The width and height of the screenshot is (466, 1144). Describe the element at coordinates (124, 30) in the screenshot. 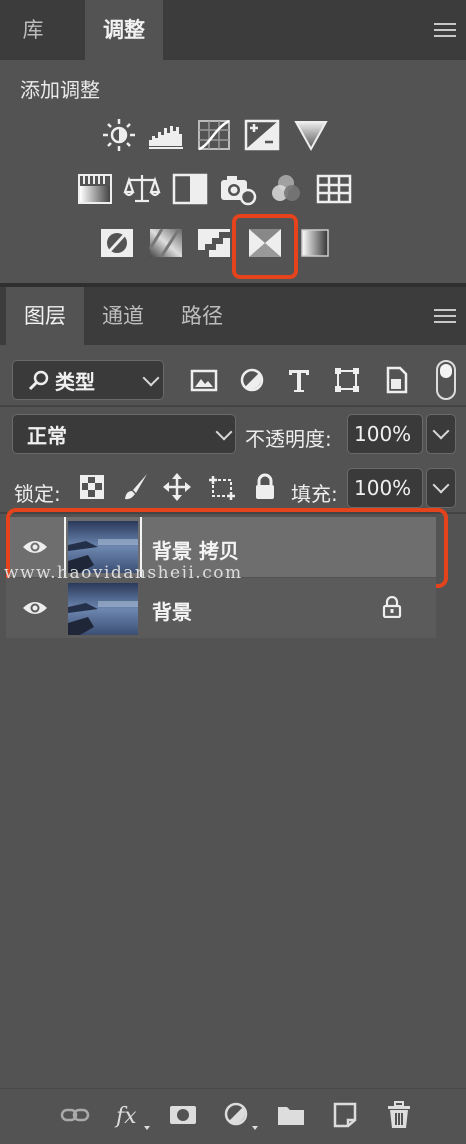

I see `tab-adjustments: 调整` at that location.